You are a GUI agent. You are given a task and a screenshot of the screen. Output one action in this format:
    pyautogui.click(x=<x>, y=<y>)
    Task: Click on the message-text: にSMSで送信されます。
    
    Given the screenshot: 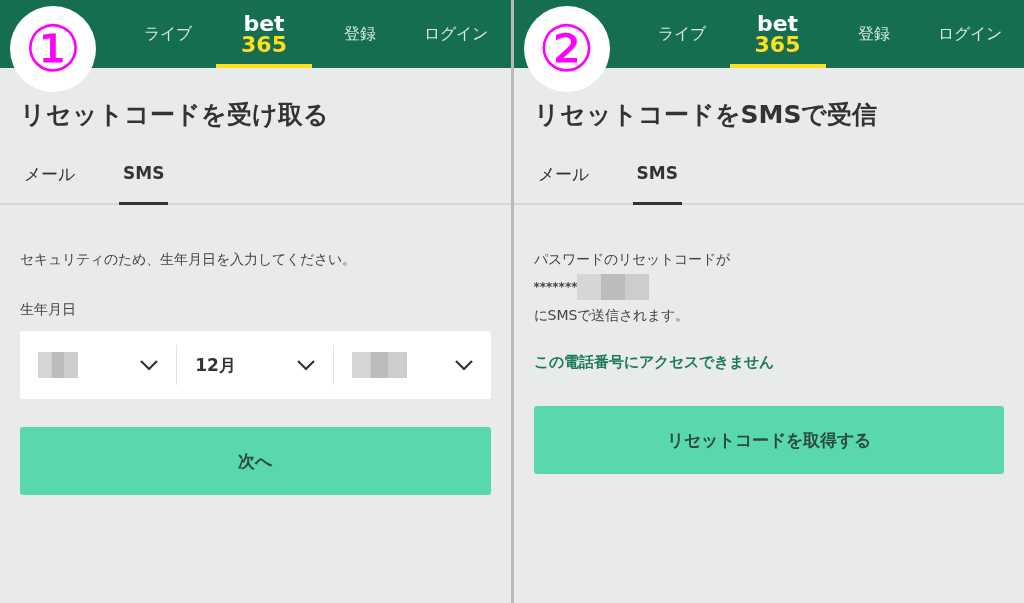 What is the action you would take?
    pyautogui.click(x=612, y=315)
    